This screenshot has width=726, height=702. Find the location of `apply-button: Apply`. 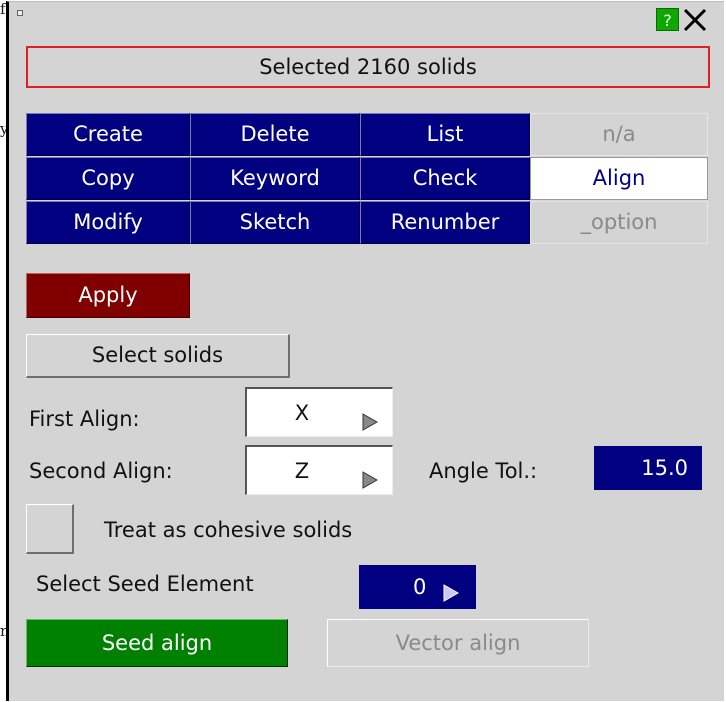

apply-button: Apply is located at coordinates (108, 295).